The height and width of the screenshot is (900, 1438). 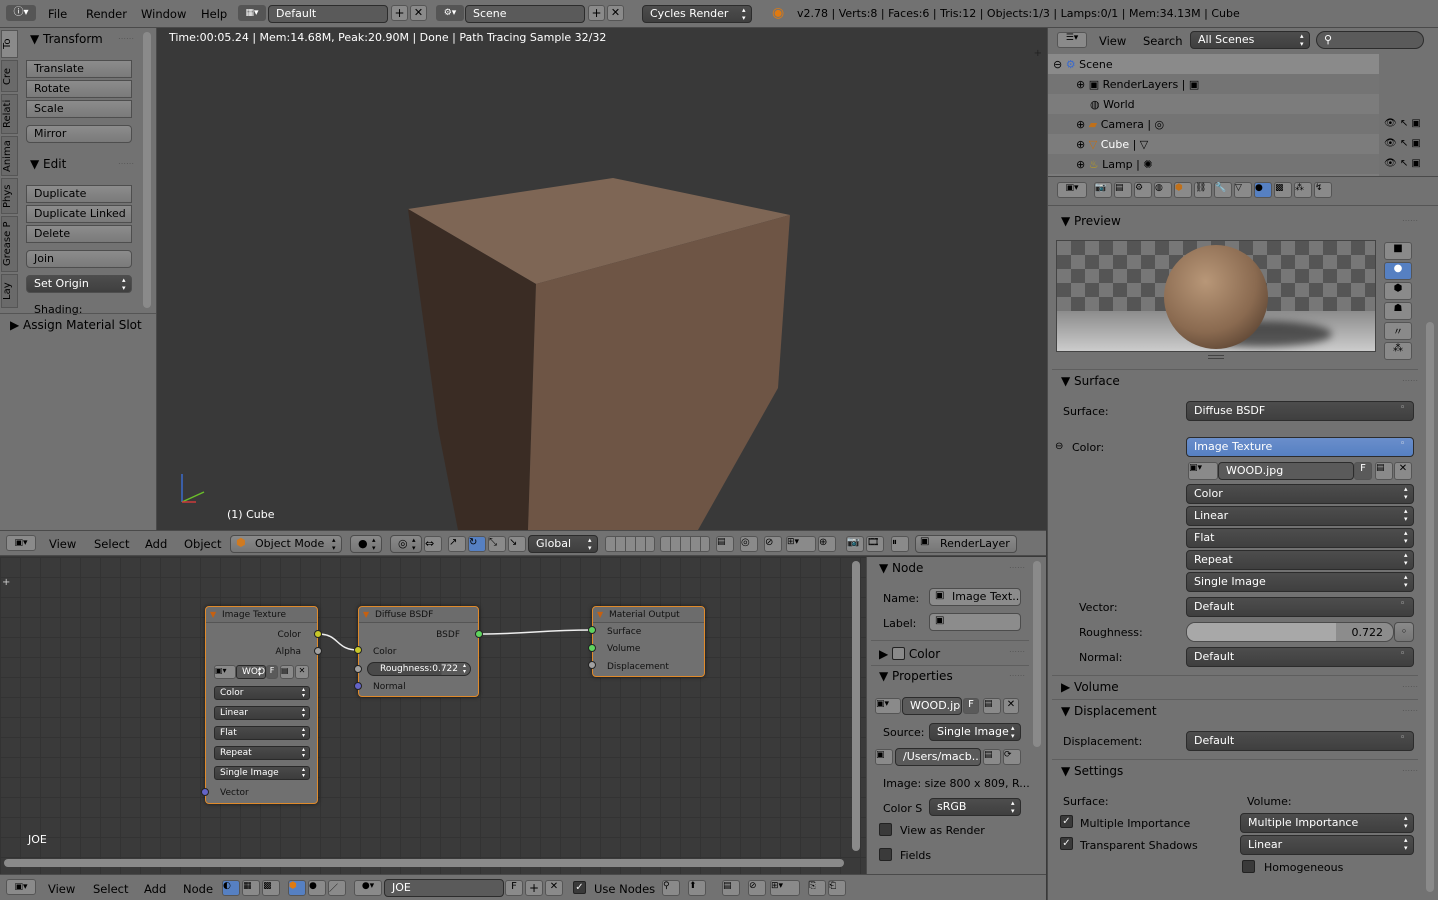 I want to click on shading-mode-icon: ●, so click(x=366, y=544).